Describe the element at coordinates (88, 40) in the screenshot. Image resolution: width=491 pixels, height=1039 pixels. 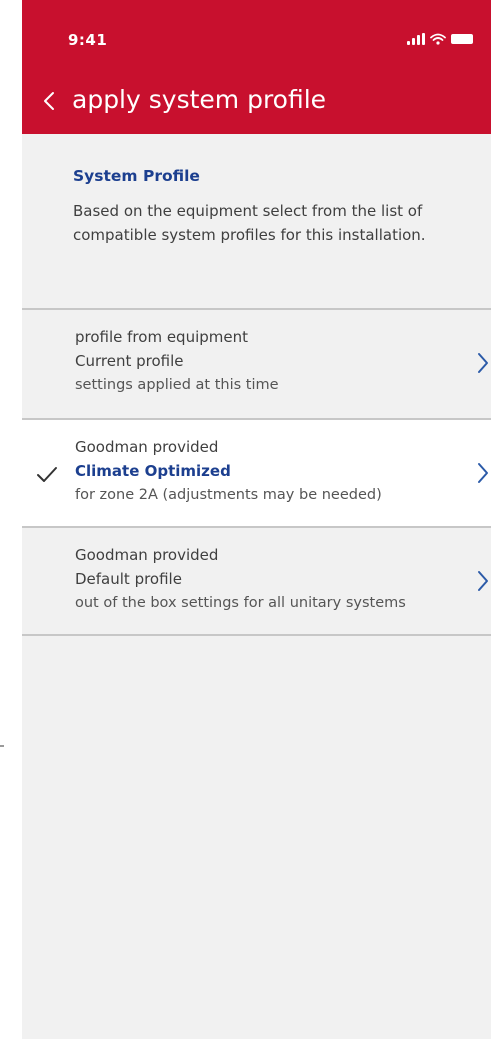
I see `status-time: 9:41` at that location.